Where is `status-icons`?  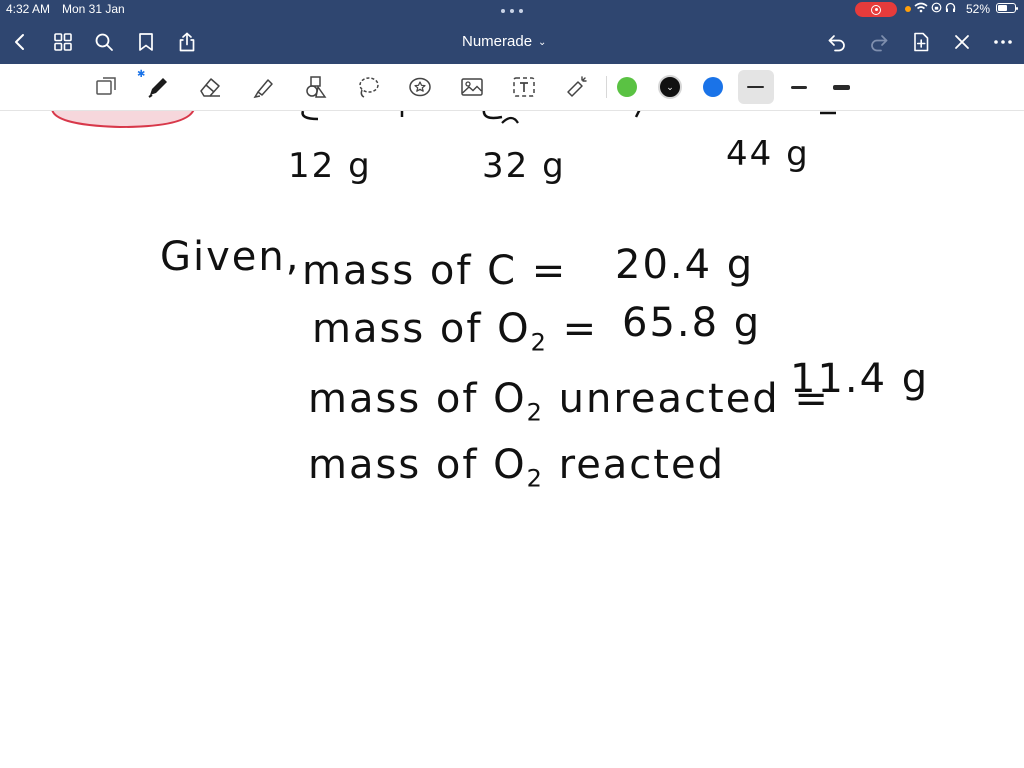 status-icons is located at coordinates (935, 7).